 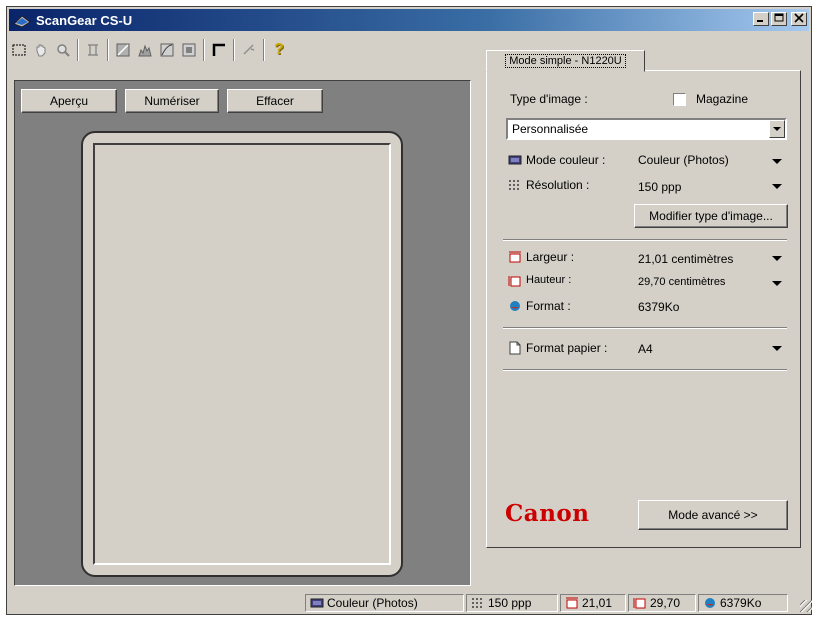 I want to click on width-dropdown-icon, so click(x=777, y=258).